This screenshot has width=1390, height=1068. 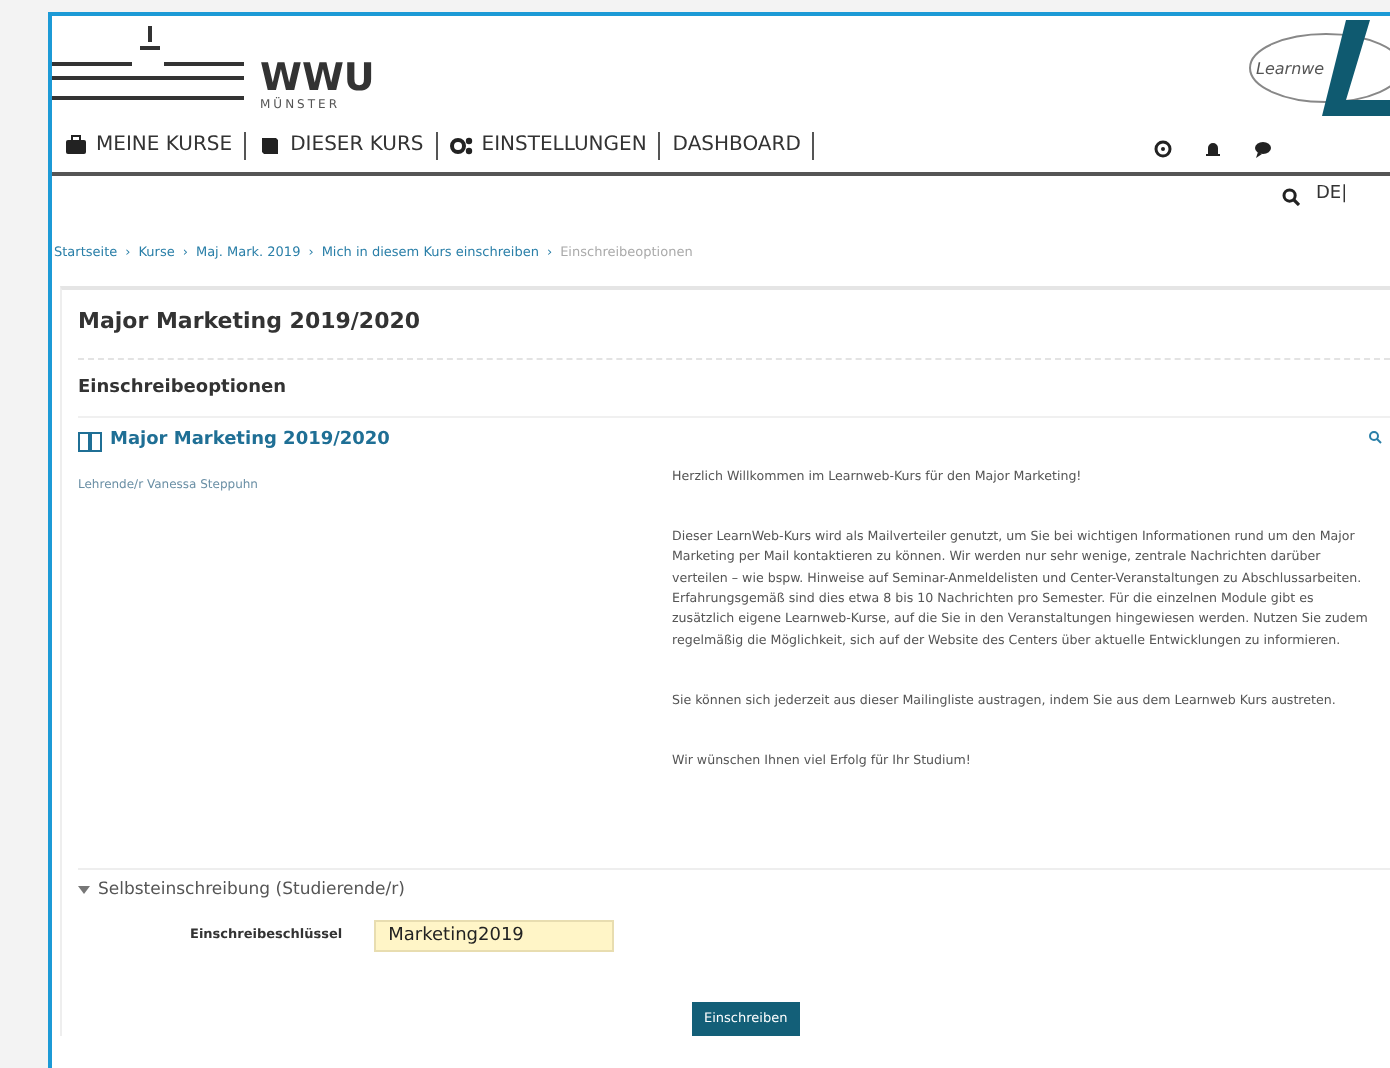 What do you see at coordinates (1318, 68) in the screenshot?
I see `learnweb-logo: Learnwe` at bounding box center [1318, 68].